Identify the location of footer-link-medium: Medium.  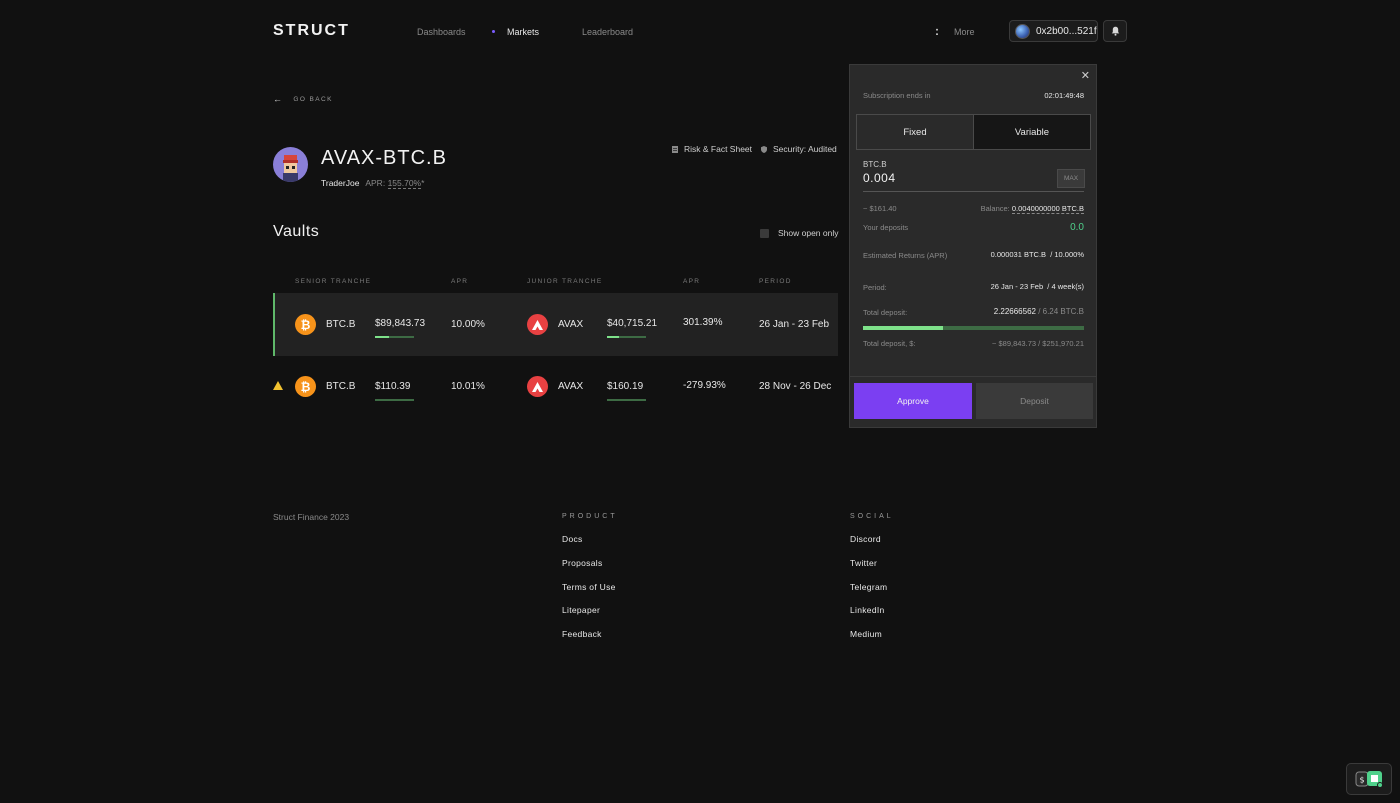
(866, 634).